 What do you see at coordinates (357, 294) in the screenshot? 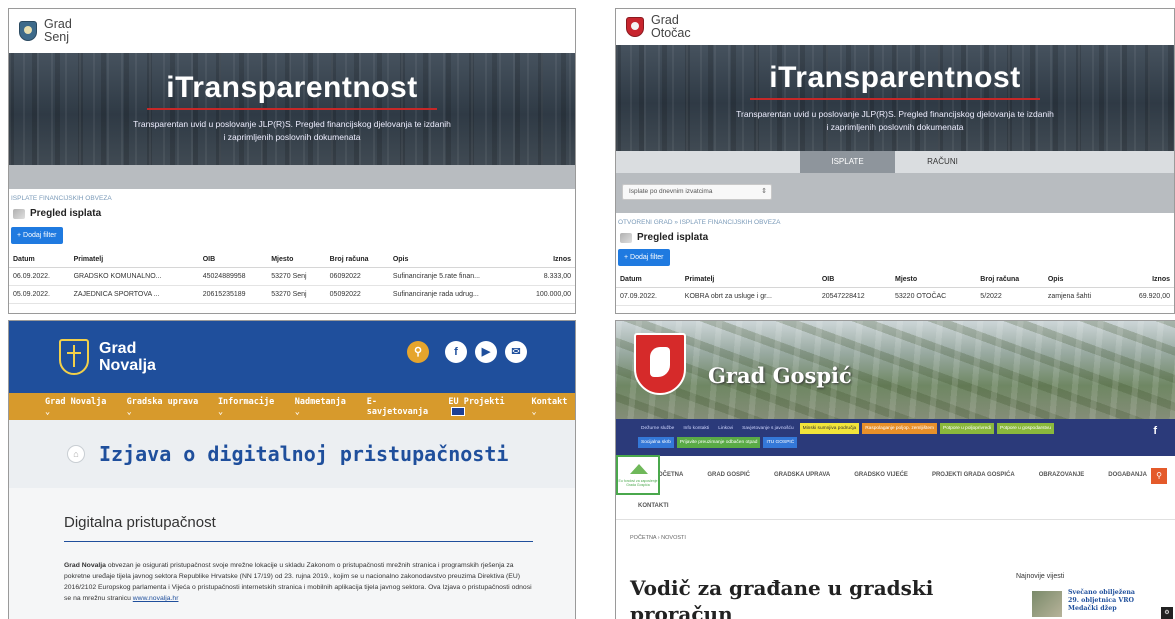
I see `cell-broj-racuna: 05092022` at bounding box center [357, 294].